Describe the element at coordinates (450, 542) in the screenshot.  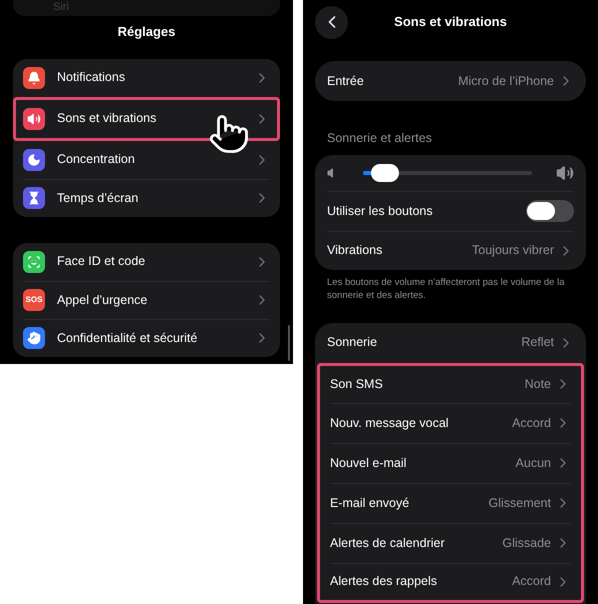
I see `tone-row: Alertes de calendrier Glissade` at that location.